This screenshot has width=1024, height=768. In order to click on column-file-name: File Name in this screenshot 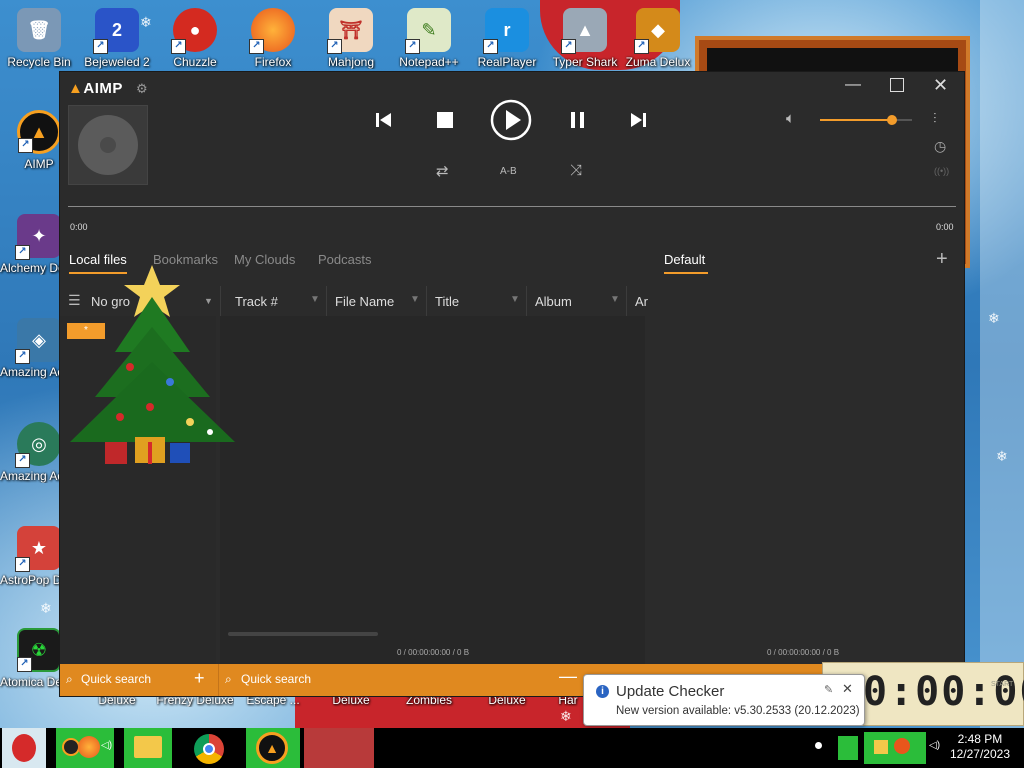, I will do `click(364, 301)`.